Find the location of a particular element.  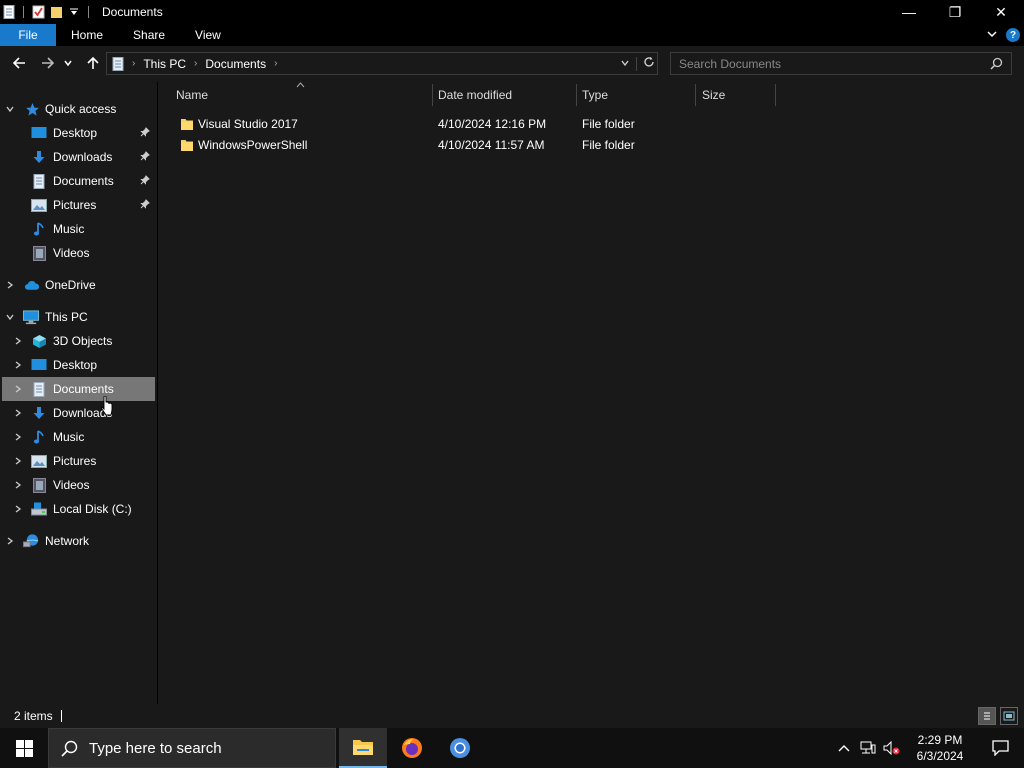

nav-quick-access: Quick access is located at coordinates (78, 109).